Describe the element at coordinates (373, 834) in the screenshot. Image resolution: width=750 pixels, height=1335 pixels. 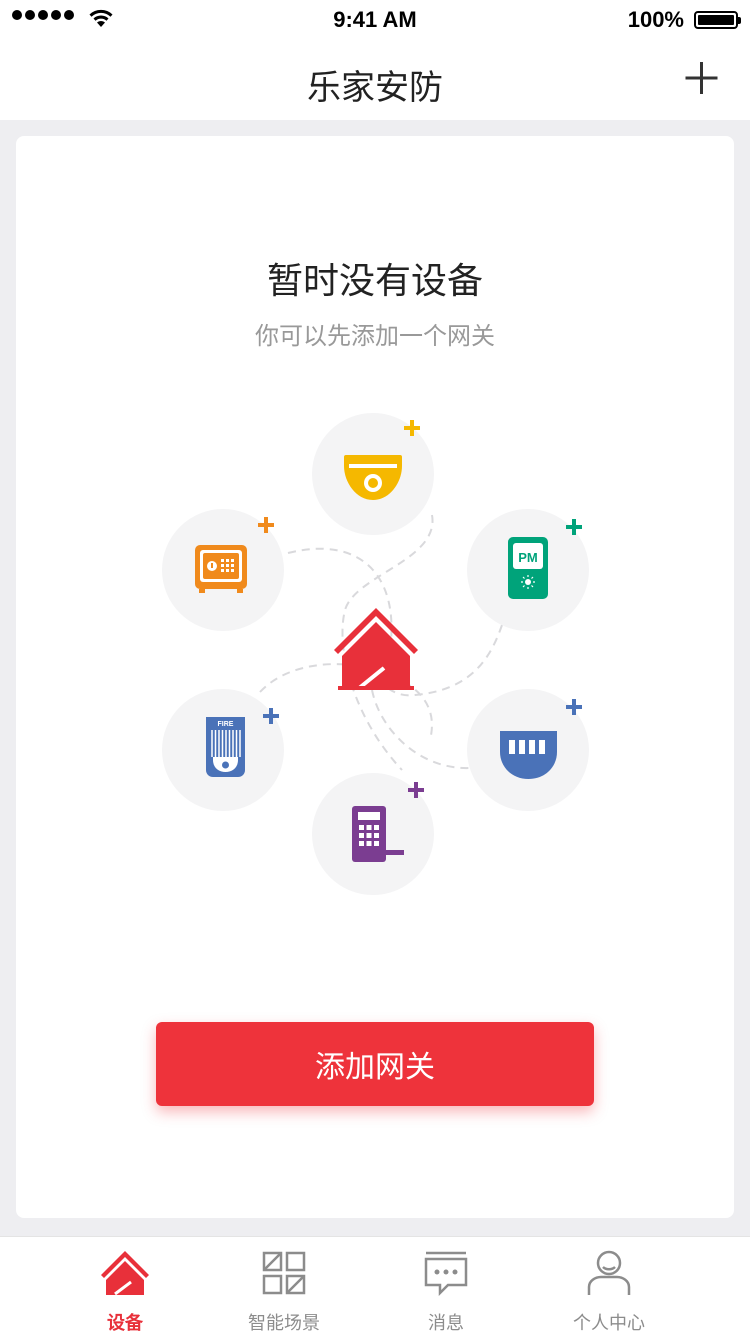
I see `door-lock-device` at that location.